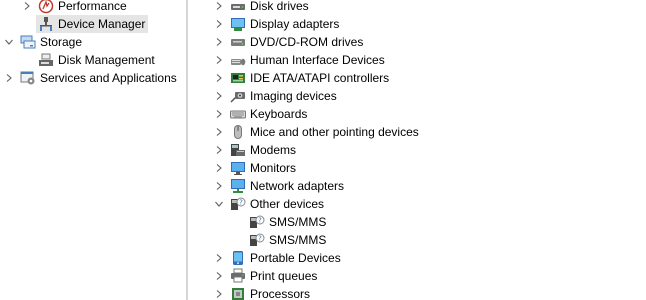 This screenshot has height=300, width=646. What do you see at coordinates (238, 60) in the screenshot?
I see `hid-icon` at bounding box center [238, 60].